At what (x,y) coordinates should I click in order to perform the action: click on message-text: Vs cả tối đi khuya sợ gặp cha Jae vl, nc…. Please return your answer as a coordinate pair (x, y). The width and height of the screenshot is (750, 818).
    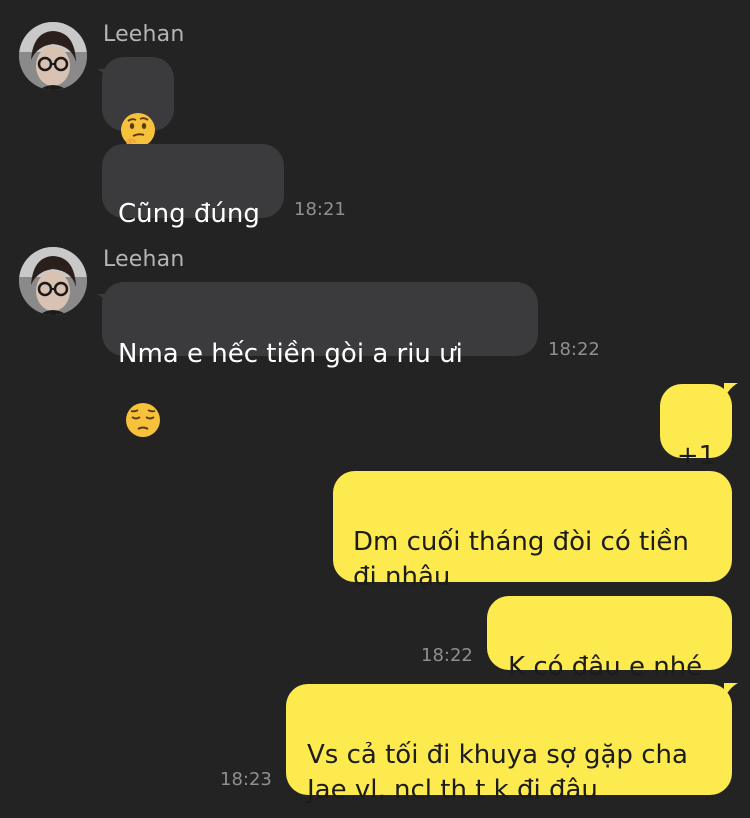
    Looking at the image, I should click on (497, 772).